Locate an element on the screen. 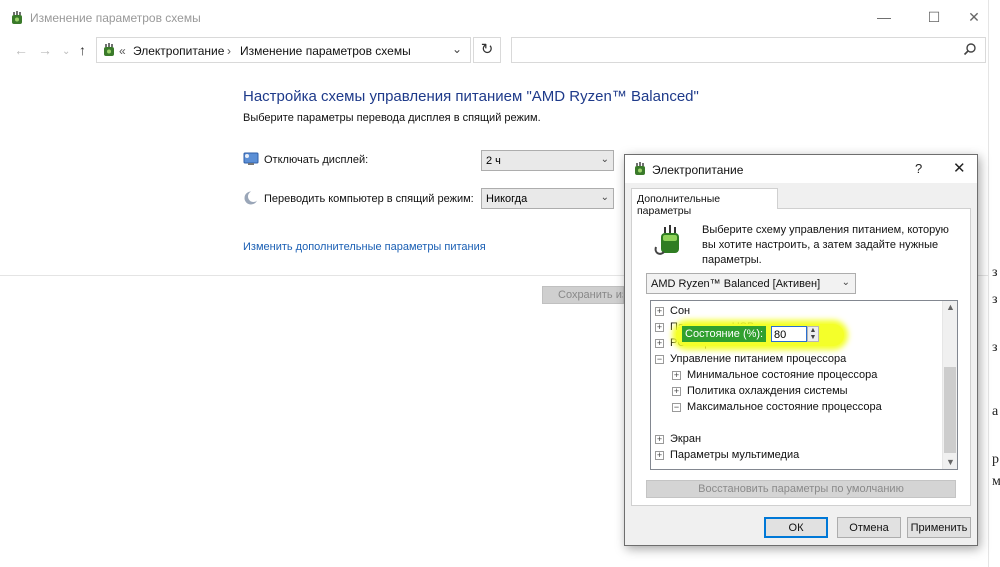  breadcrumb-overflow: « is located at coordinates (122, 51).